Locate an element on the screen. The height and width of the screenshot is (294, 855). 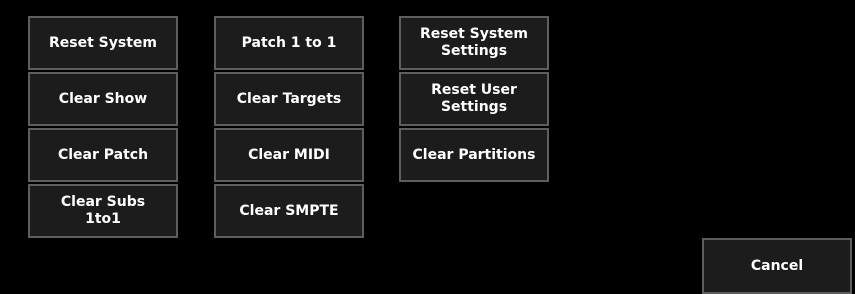
clear-partitions-label: Clear Partitions is located at coordinates (474, 154).